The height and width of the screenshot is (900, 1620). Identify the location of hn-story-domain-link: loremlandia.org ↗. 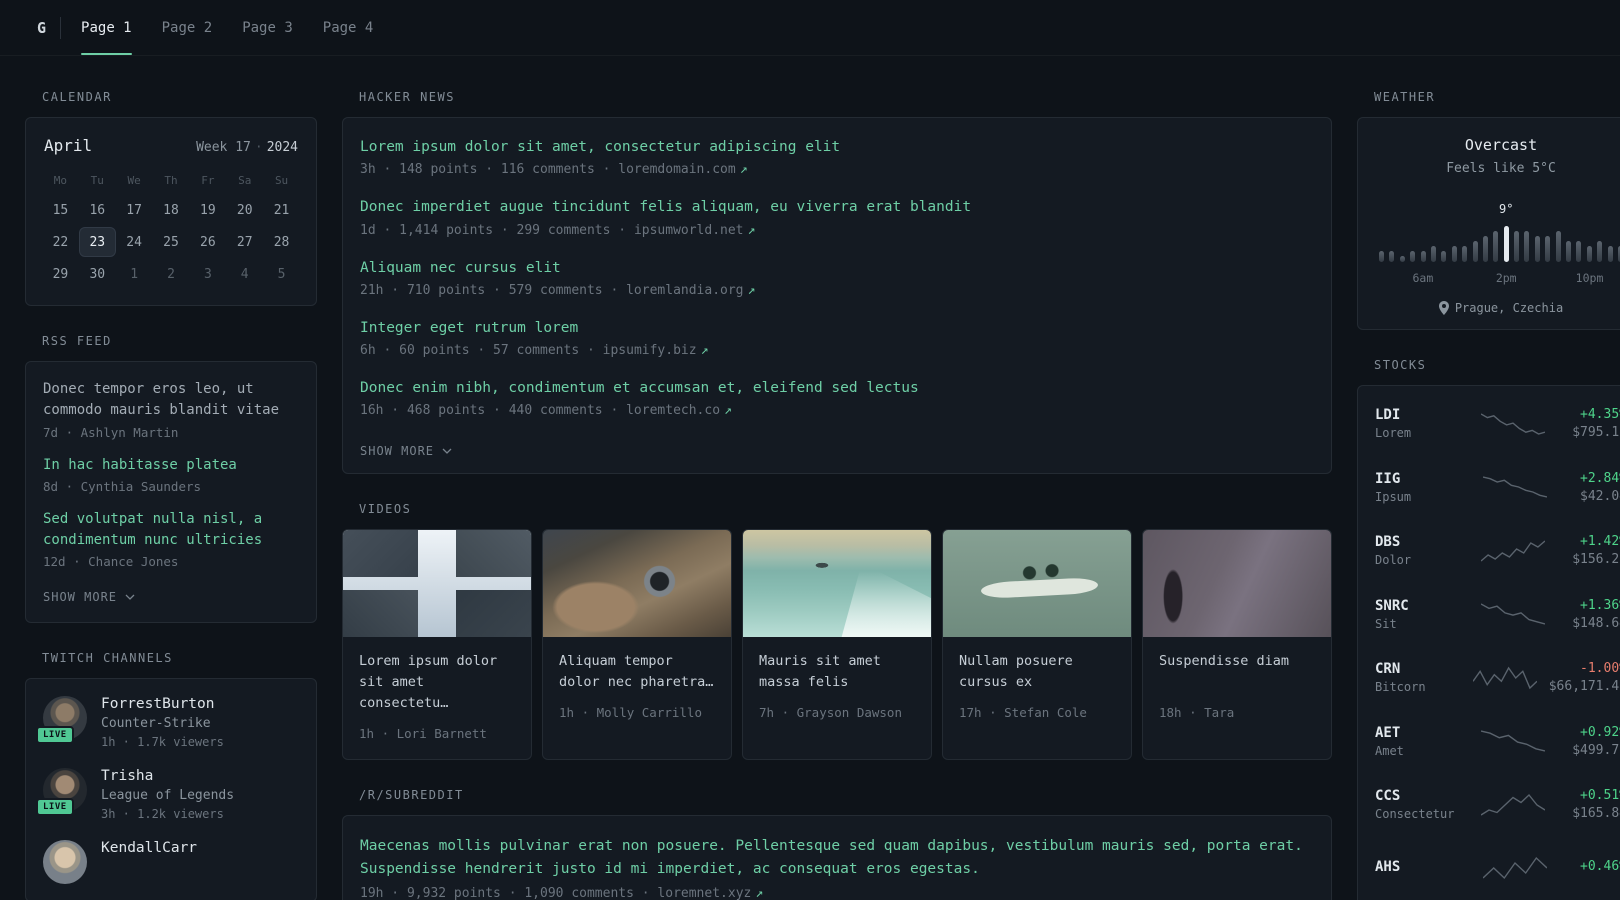
(690, 290).